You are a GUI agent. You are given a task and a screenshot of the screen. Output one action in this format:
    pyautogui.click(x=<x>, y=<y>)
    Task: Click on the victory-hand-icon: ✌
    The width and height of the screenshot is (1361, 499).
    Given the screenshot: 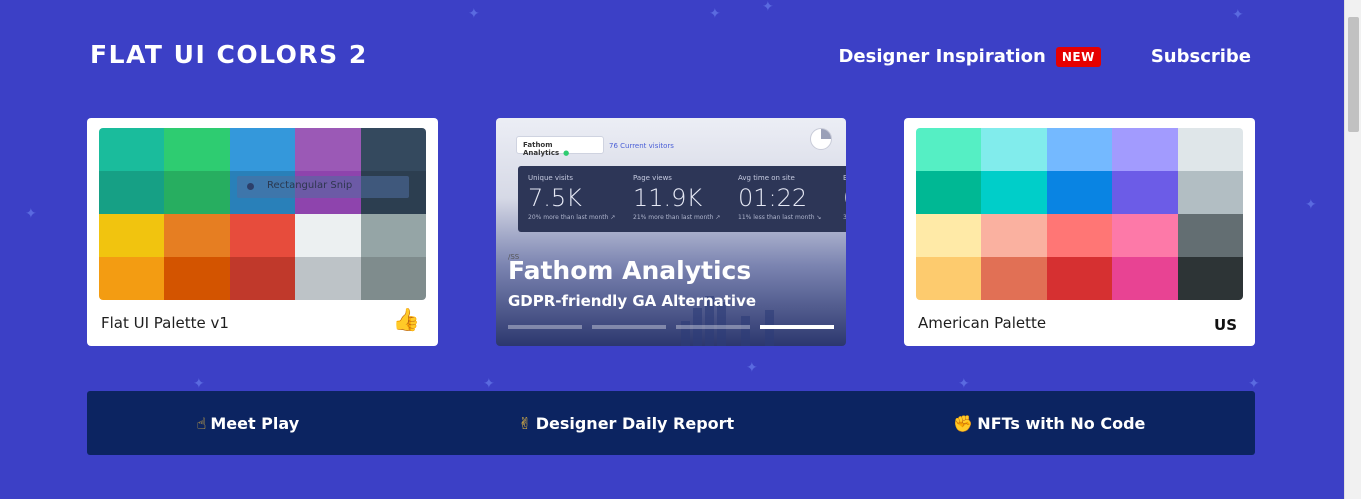 What is the action you would take?
    pyautogui.click(x=525, y=423)
    